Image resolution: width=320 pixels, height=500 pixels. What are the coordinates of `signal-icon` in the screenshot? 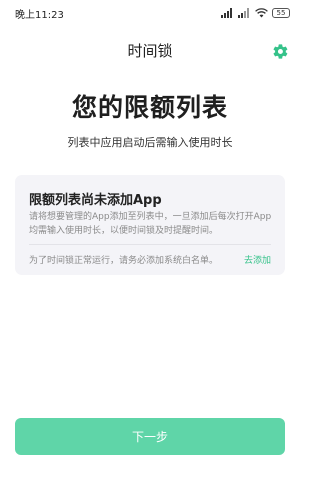 It's located at (227, 13).